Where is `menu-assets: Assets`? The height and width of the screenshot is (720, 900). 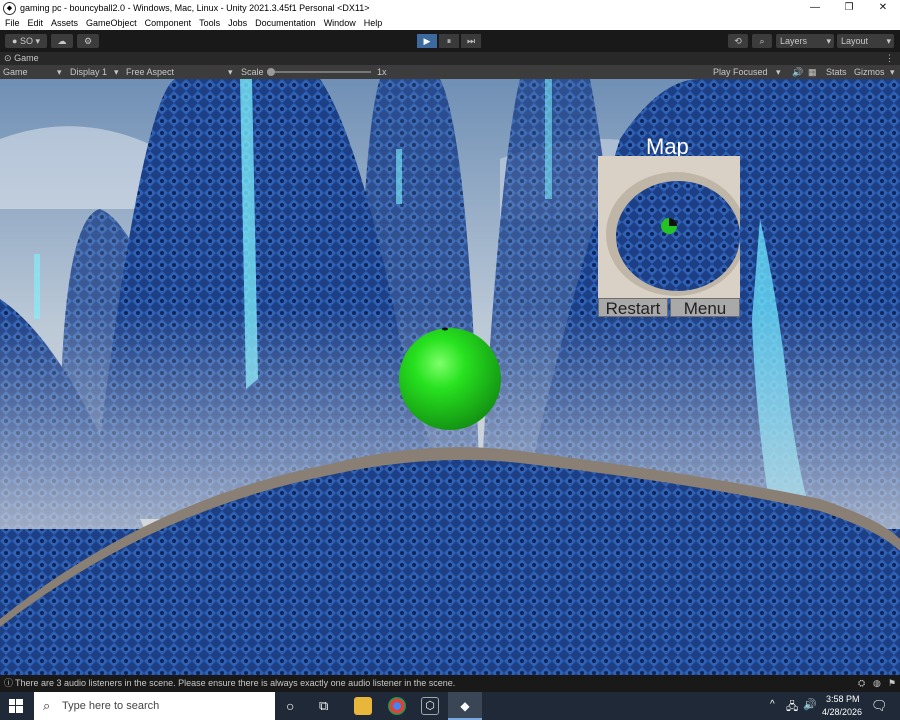
menu-assets: Assets is located at coordinates (64, 23).